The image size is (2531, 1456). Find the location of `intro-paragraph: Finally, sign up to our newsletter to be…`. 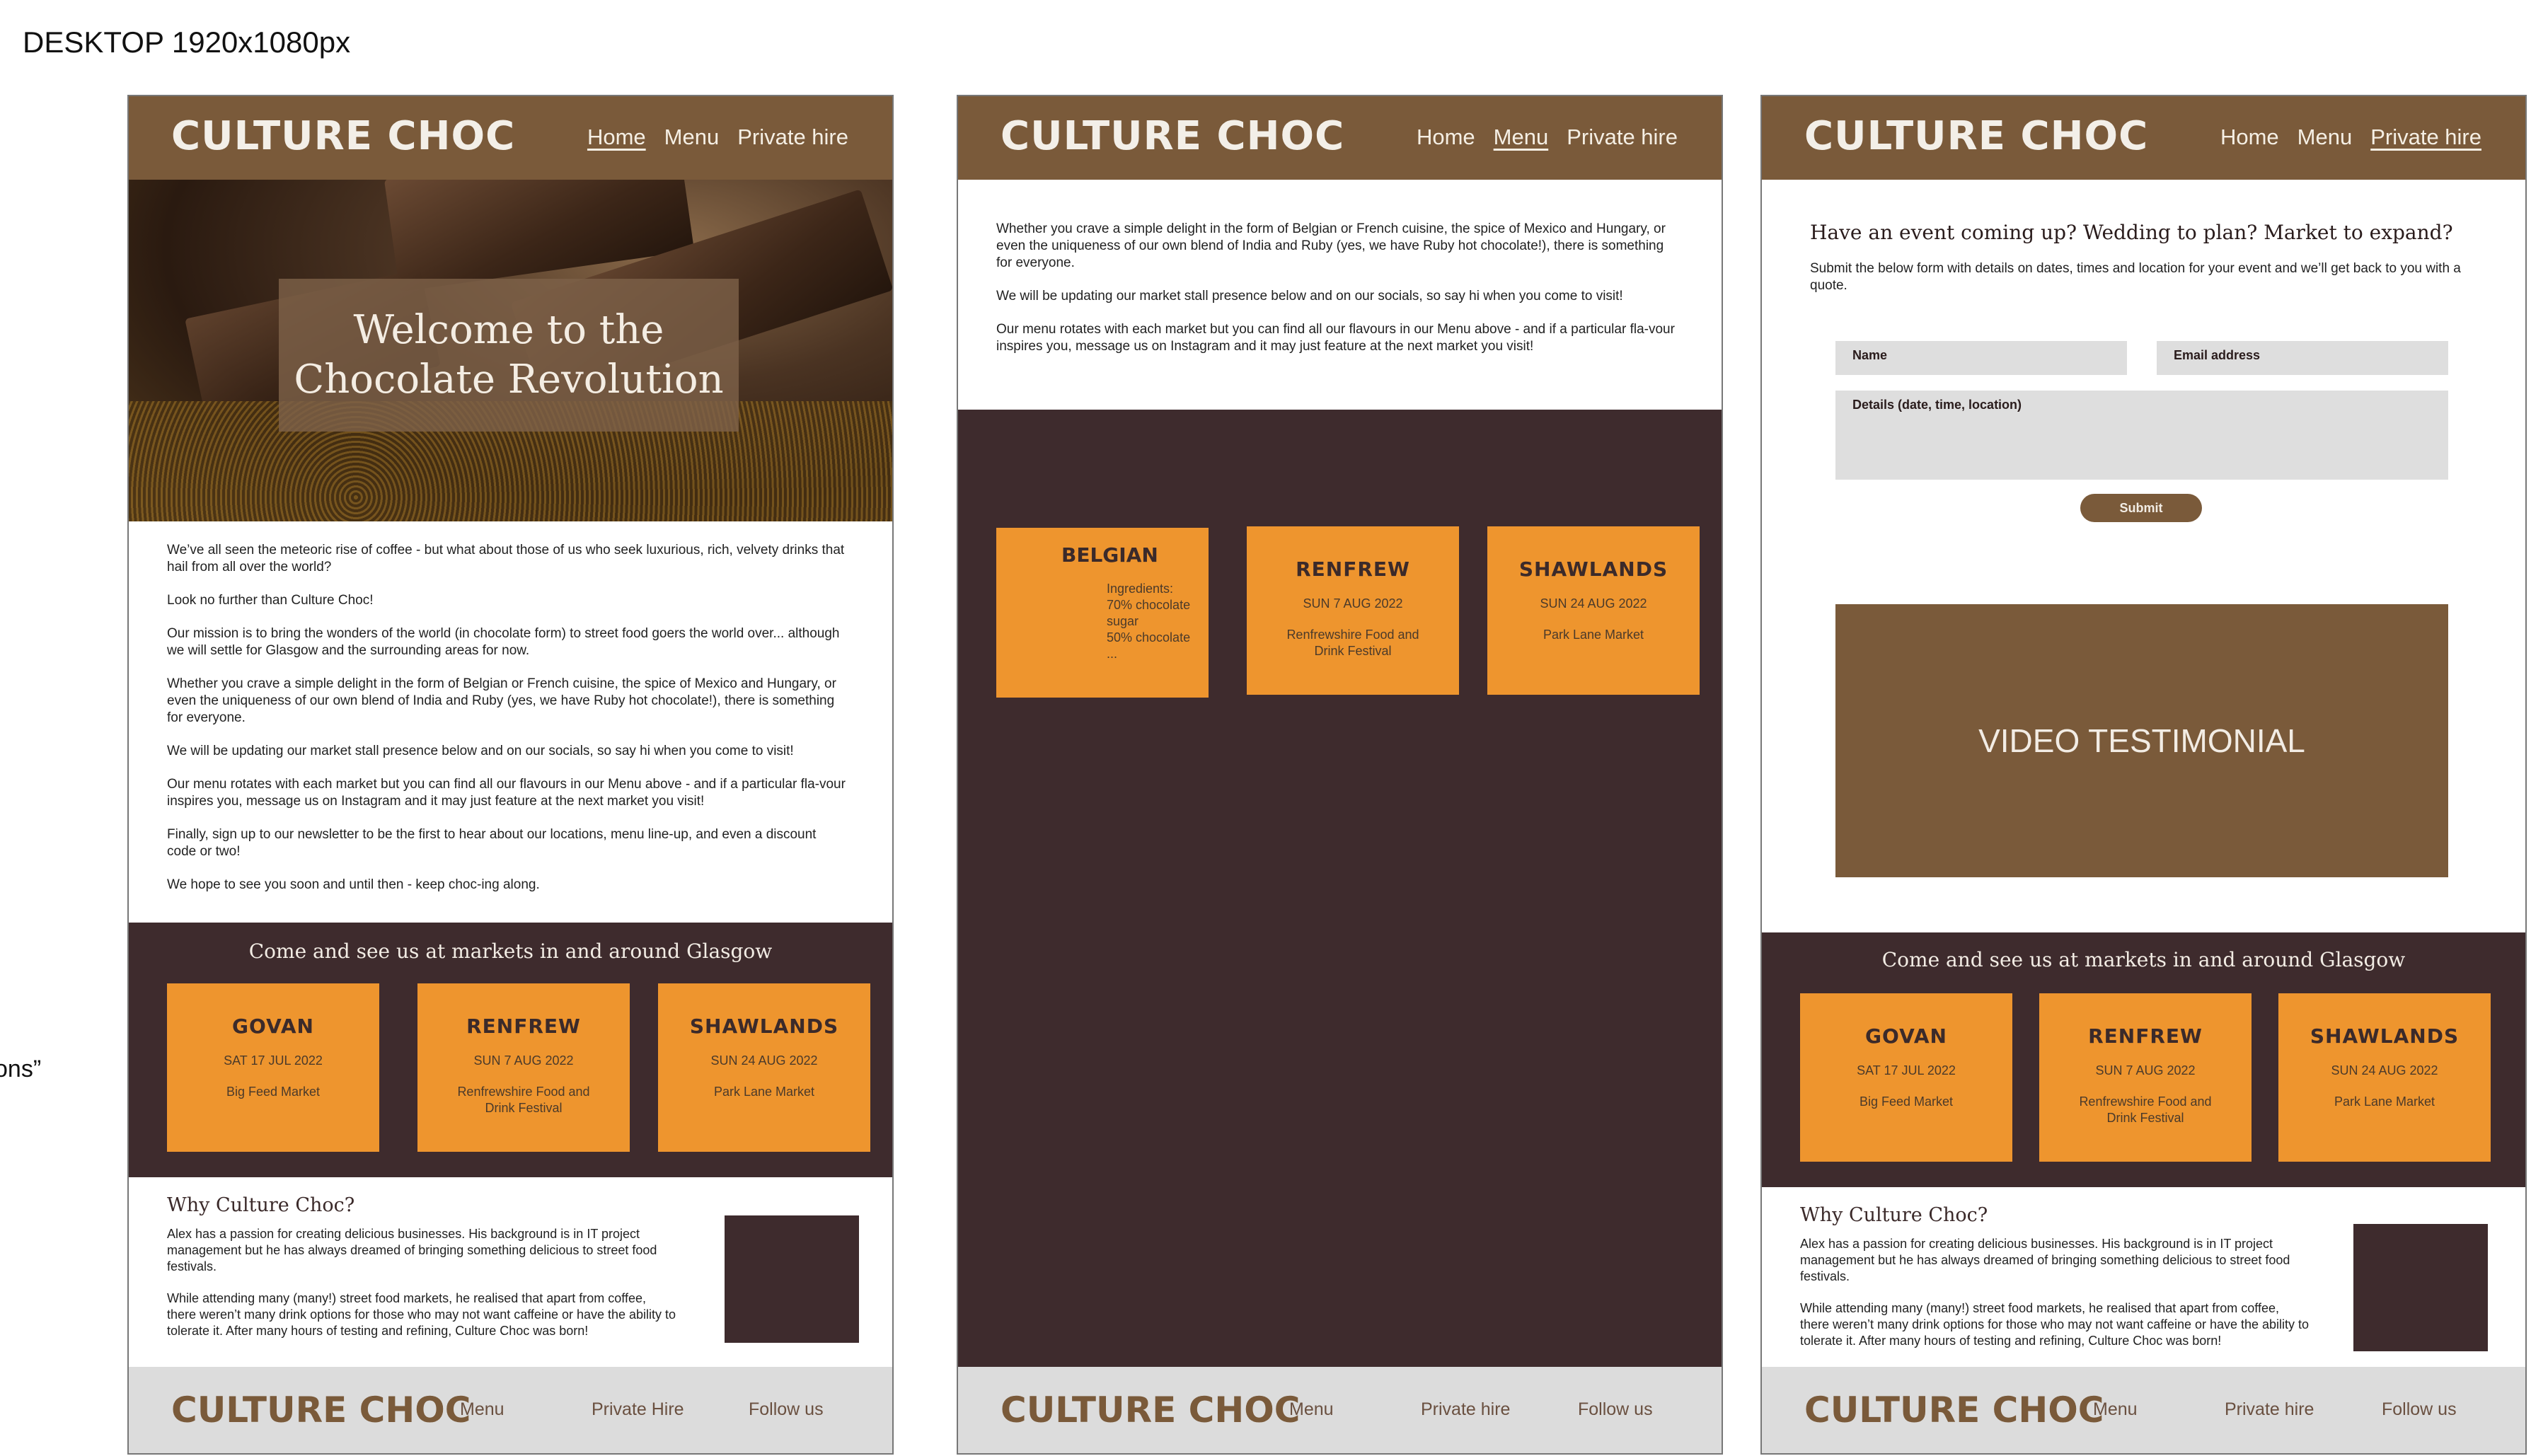

intro-paragraph: Finally, sign up to our newsletter to be… is located at coordinates (492, 843).